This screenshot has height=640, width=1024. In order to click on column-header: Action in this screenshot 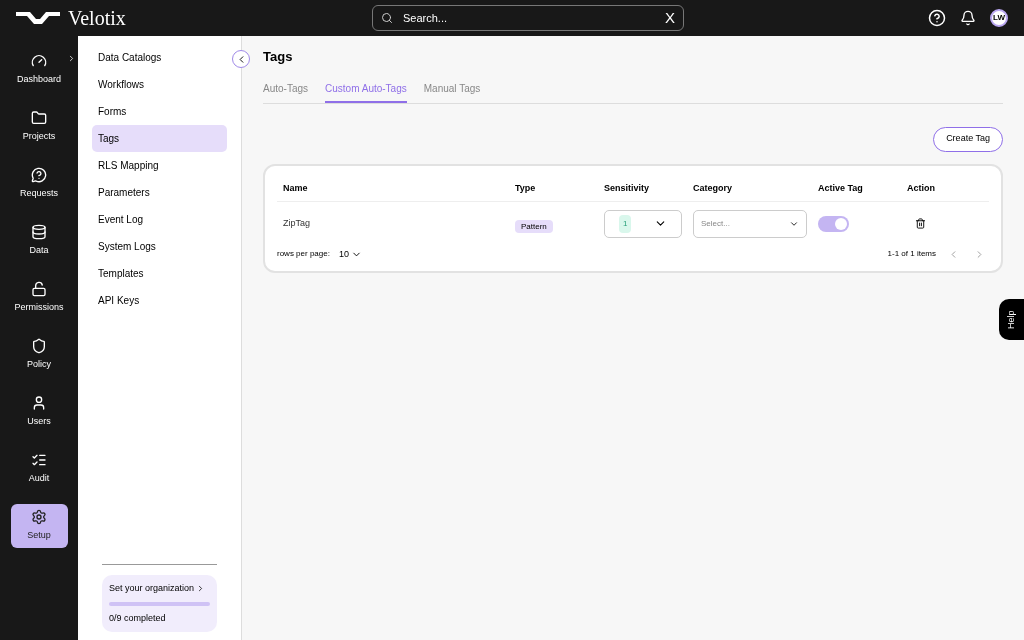, I will do `click(921, 189)`.